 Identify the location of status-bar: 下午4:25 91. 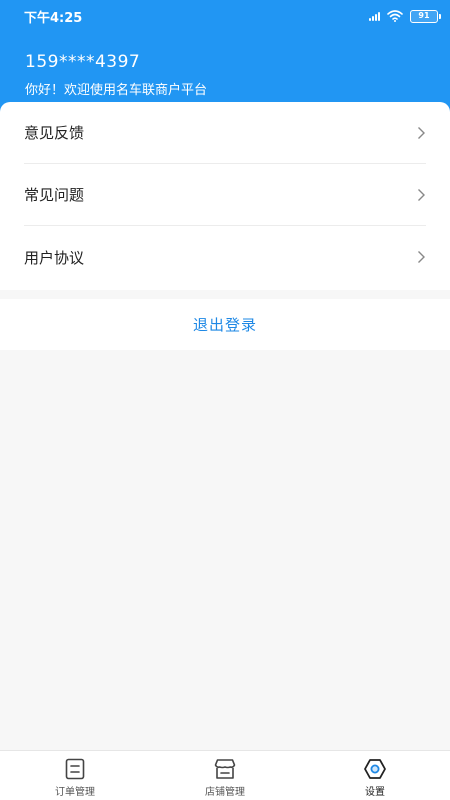
(225, 16).